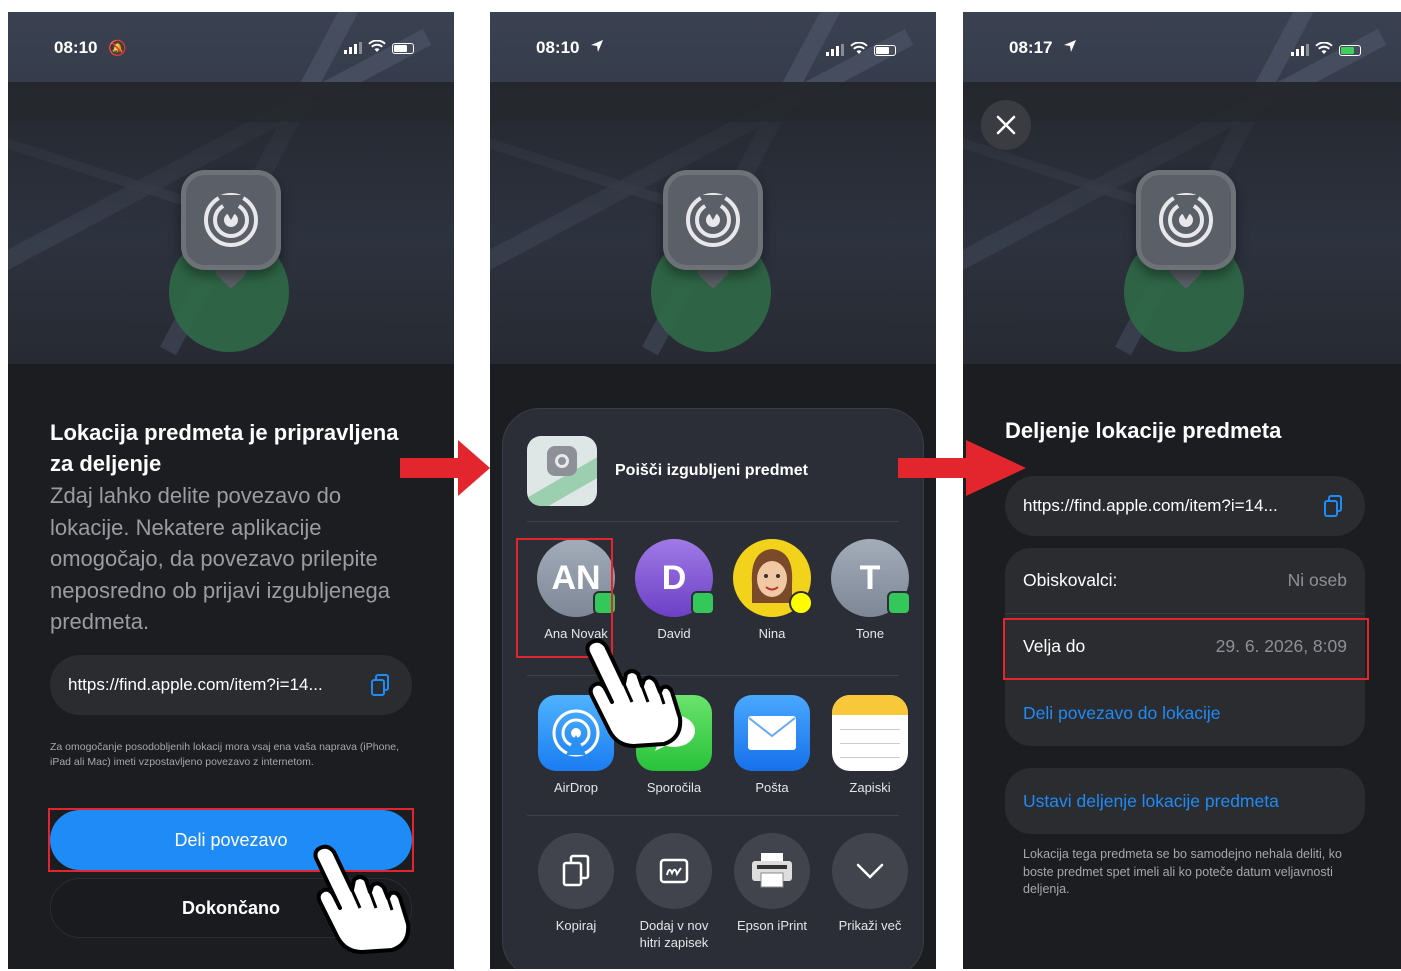 This screenshot has height=971, width=1401. I want to click on status-time: 08:17, so click(1031, 47).